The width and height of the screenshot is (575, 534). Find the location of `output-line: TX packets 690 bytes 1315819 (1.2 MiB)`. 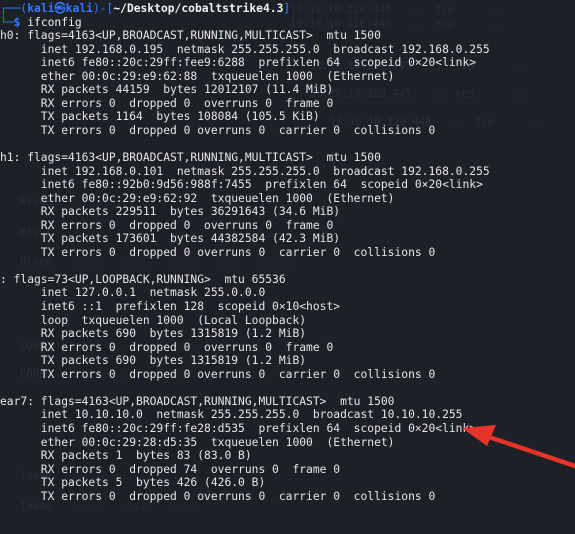

output-line: TX packets 690 bytes 1315819 (1.2 MiB) is located at coordinates (153, 361).